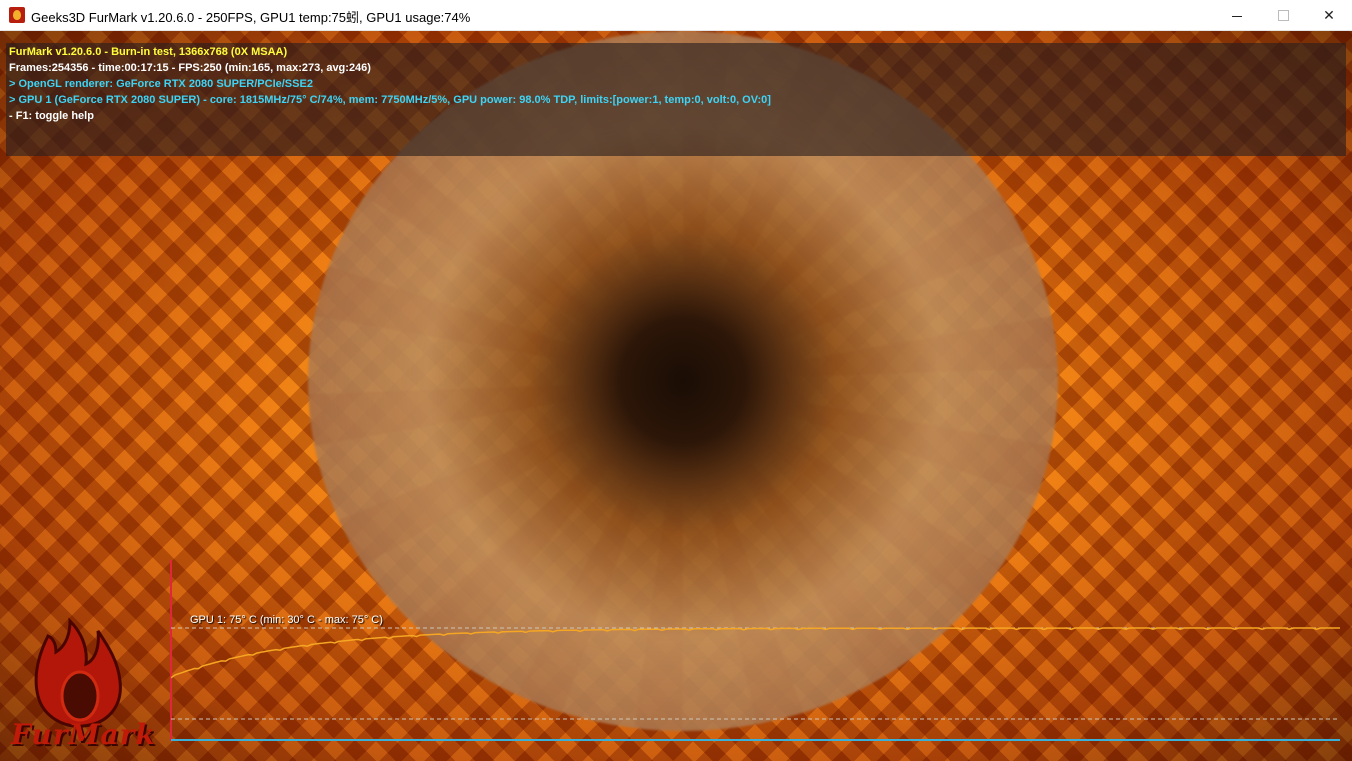  Describe the element at coordinates (286, 620) in the screenshot. I see `temperature-graph-label: GPU 1: 75° C (min: 30° C - max: 75° C)` at that location.